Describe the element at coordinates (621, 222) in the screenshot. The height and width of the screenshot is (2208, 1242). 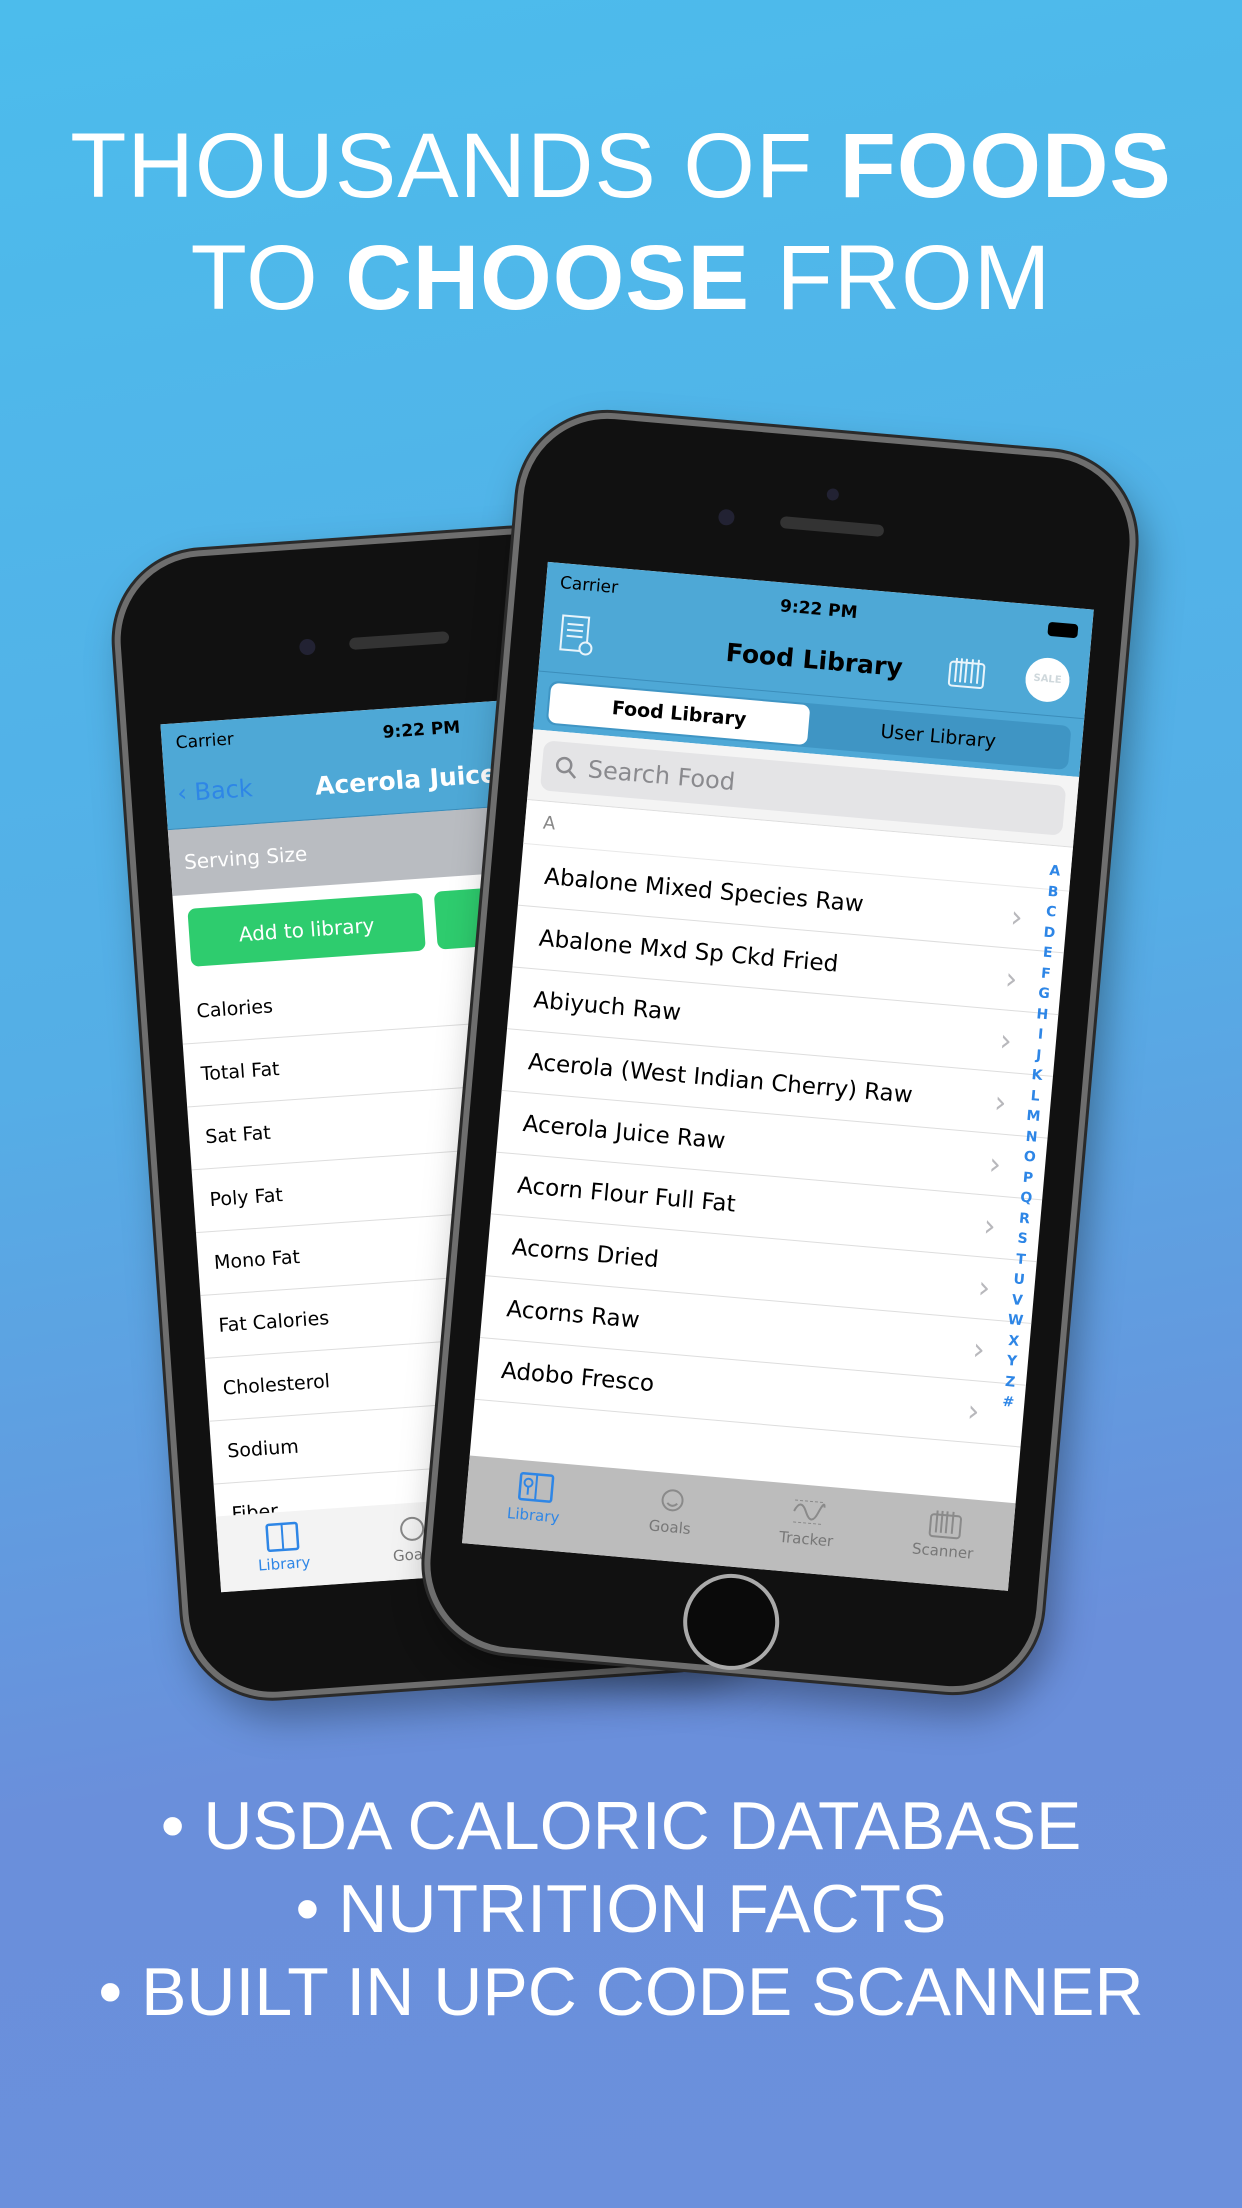
I see `headline: THOUSANDS OF FOODS TO CHOOSE FROM` at that location.